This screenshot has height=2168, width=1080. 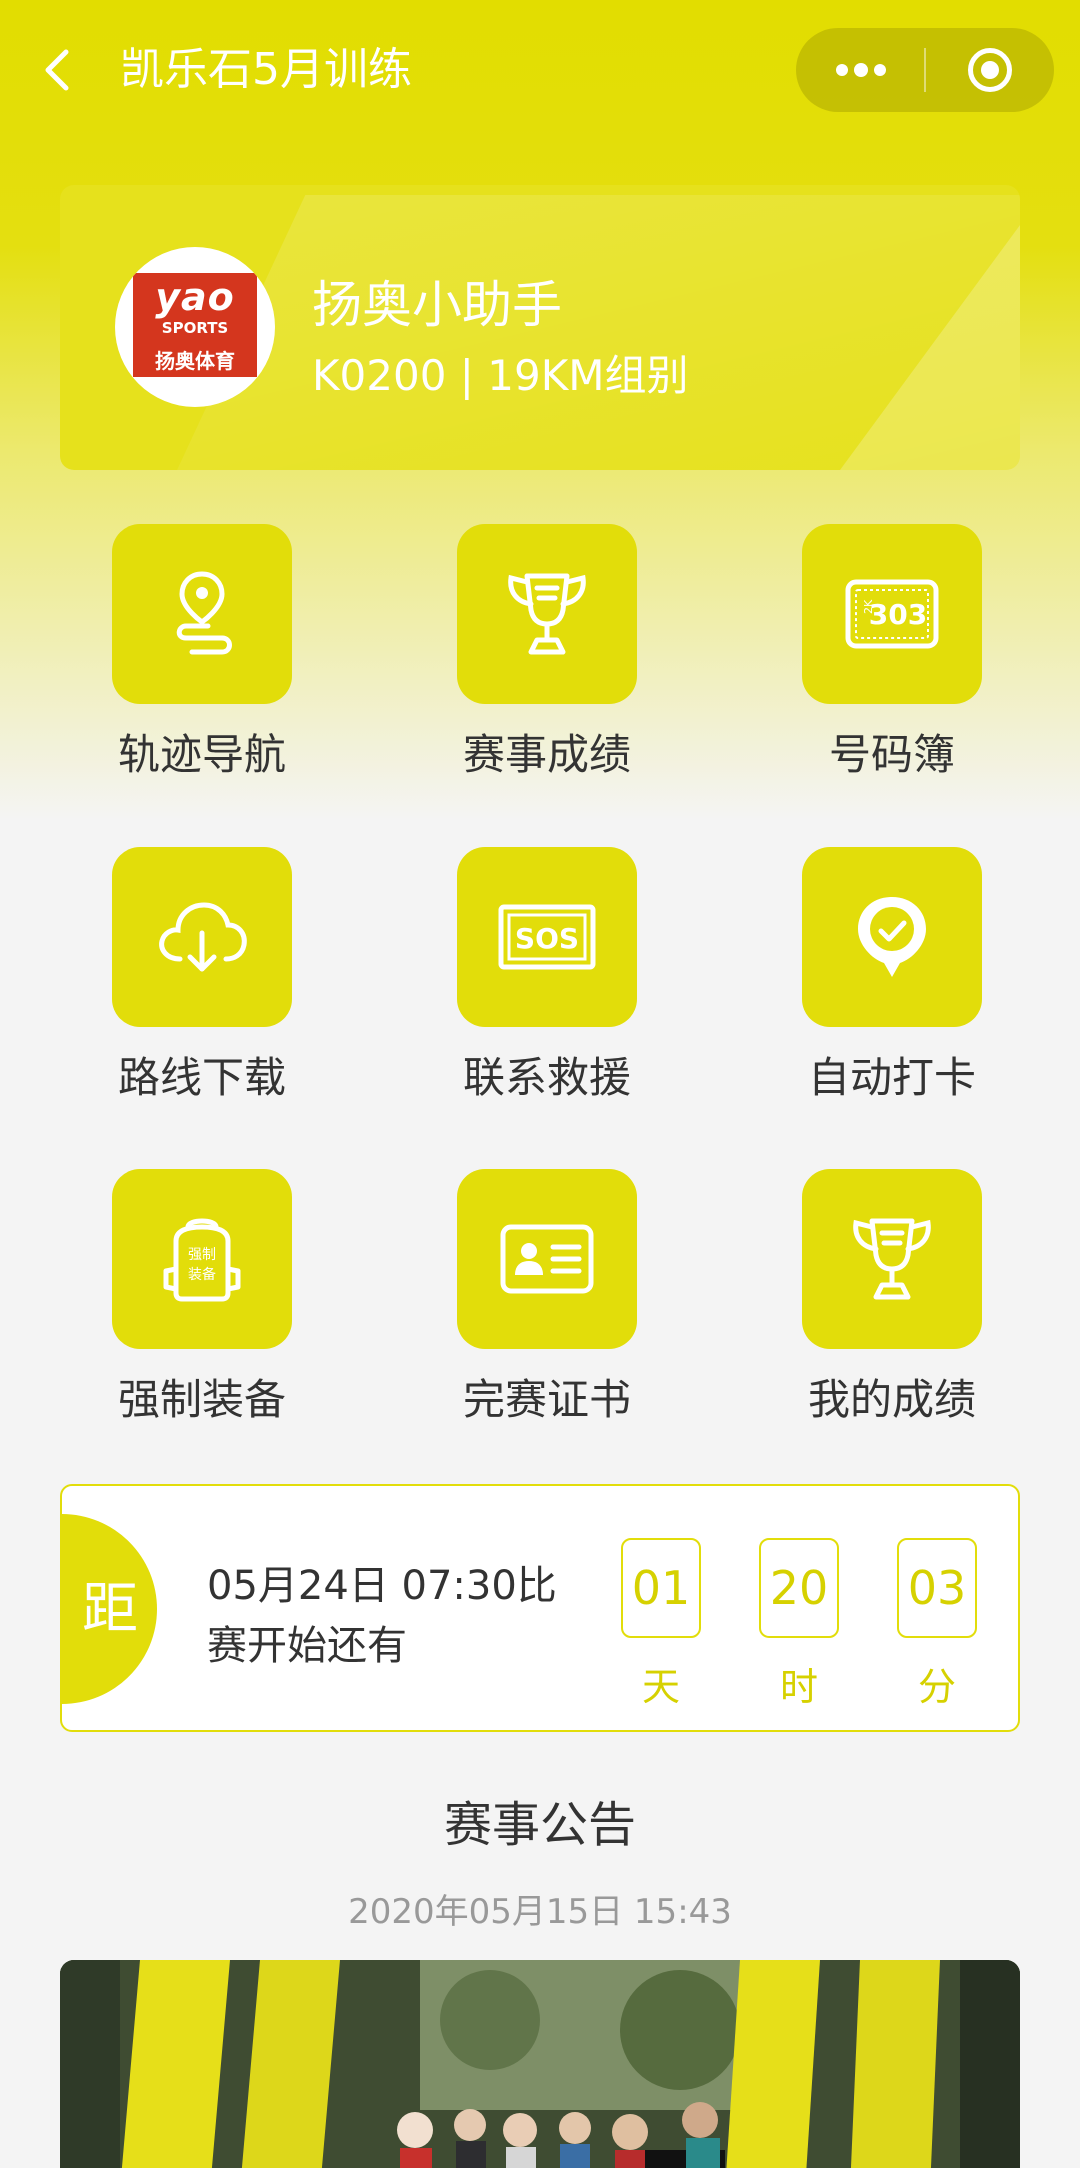 I want to click on race-start-photo, so click(x=540, y=2064).